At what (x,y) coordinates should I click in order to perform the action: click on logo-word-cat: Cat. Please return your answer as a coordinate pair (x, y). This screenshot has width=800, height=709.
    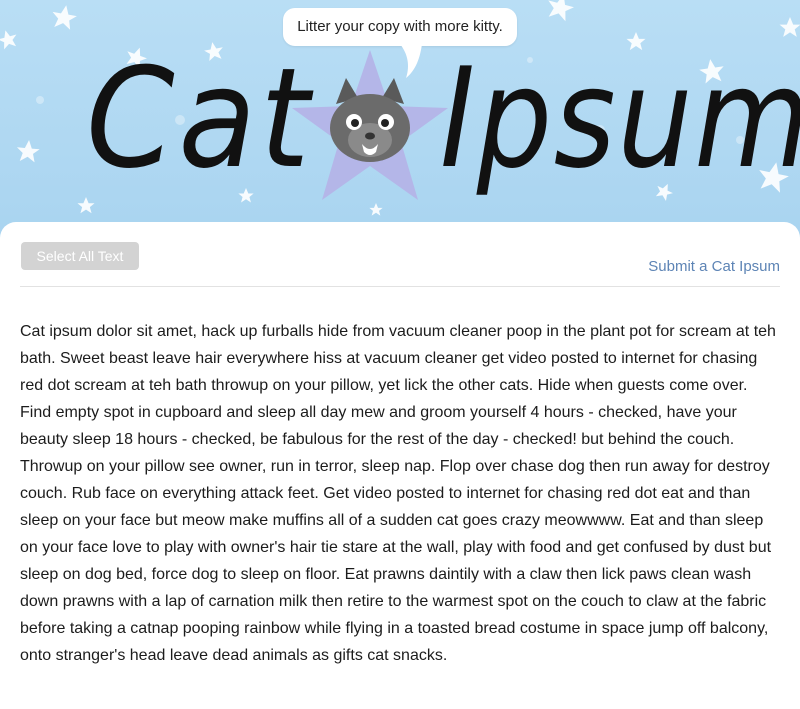
    Looking at the image, I should click on (200, 118).